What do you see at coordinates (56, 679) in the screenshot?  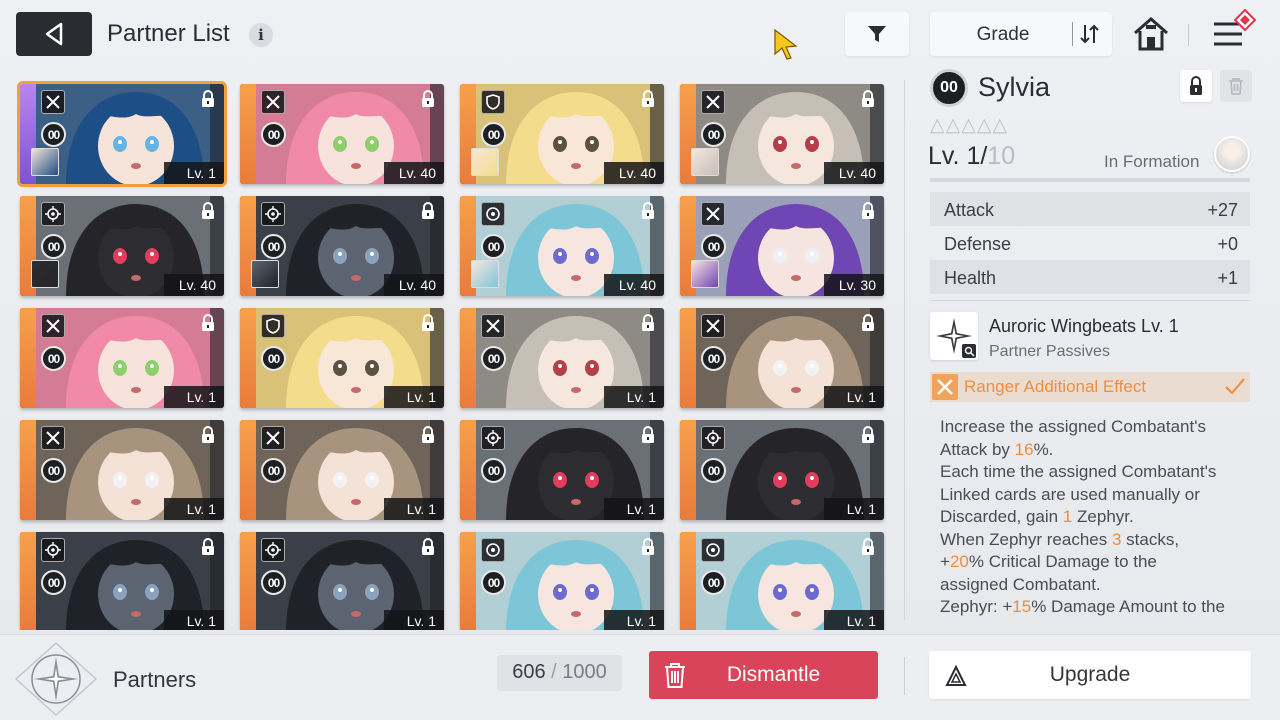 I see `partners-emblem-icon` at bounding box center [56, 679].